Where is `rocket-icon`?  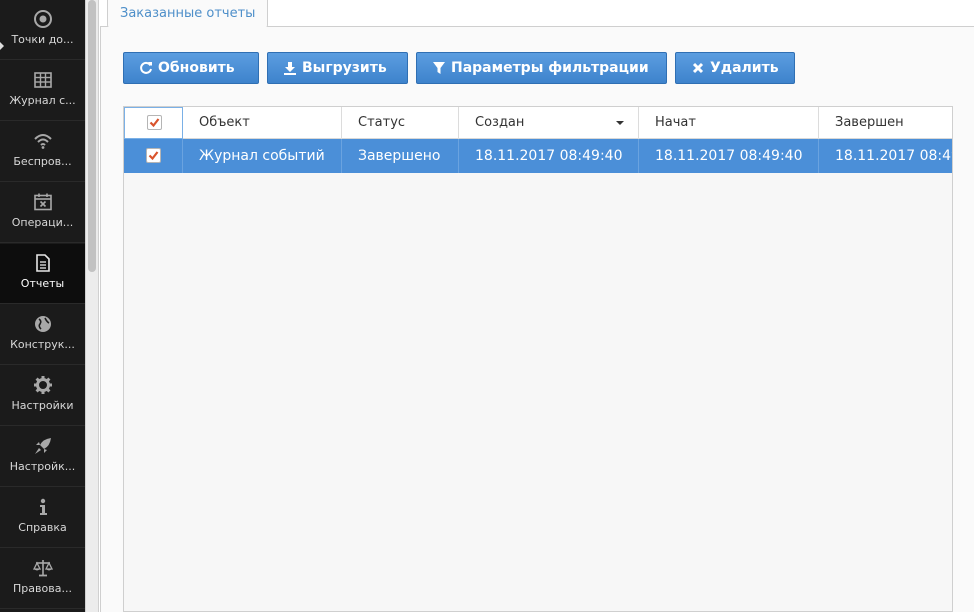 rocket-icon is located at coordinates (42, 446).